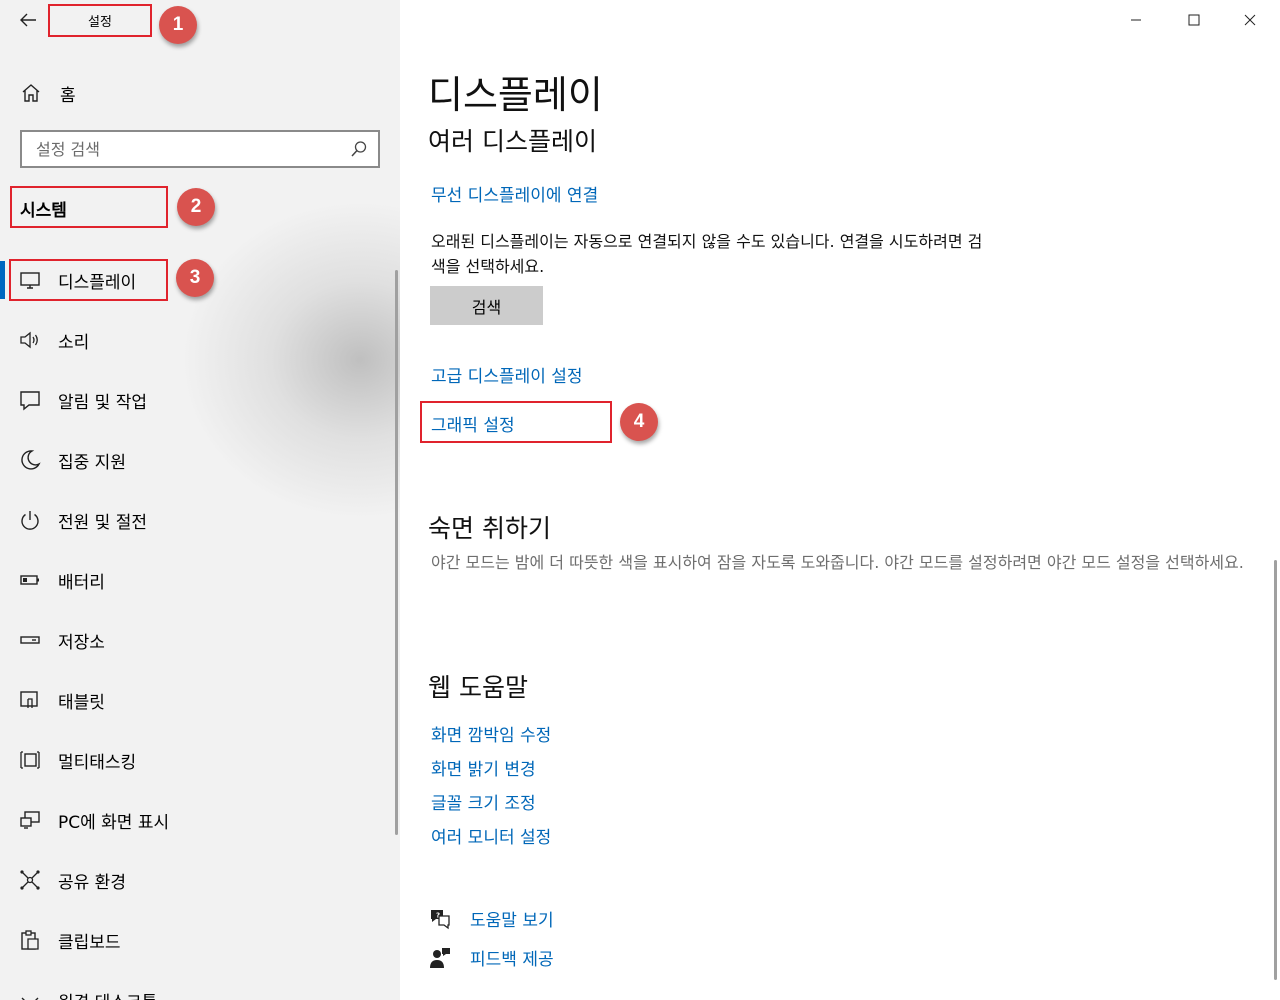 The height and width of the screenshot is (1000, 1280). I want to click on maximize-icon, so click(1194, 20).